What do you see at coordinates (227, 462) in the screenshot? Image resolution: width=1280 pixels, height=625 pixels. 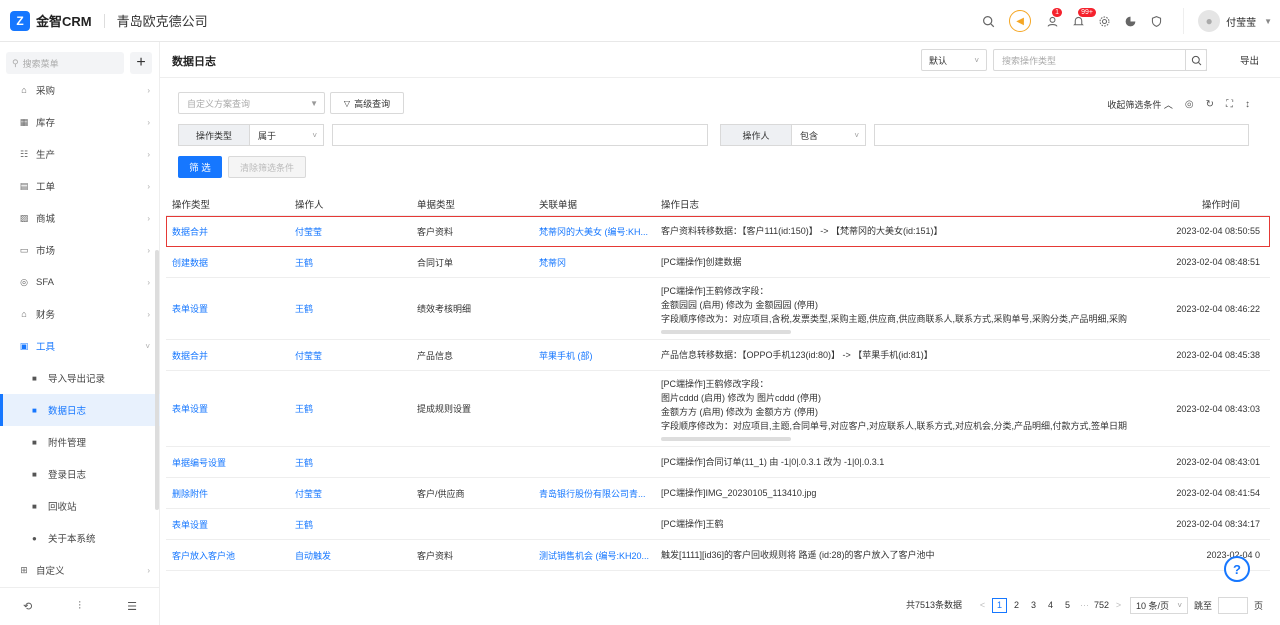 I see `operation-type-link: 单据编号设置` at bounding box center [227, 462].